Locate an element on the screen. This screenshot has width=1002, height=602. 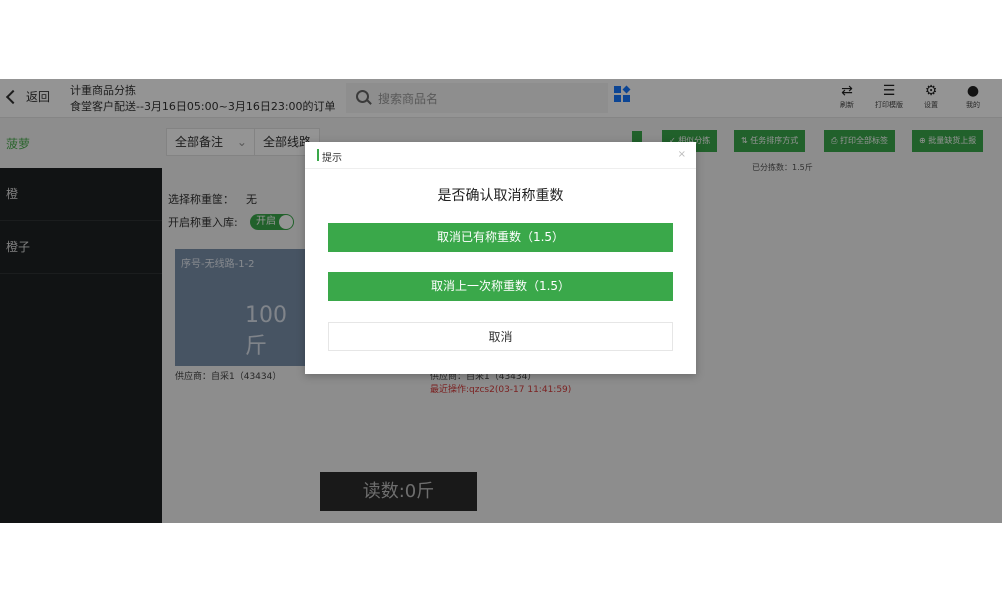
dialog-question: 是否确认取消称重数 is located at coordinates (500, 196).